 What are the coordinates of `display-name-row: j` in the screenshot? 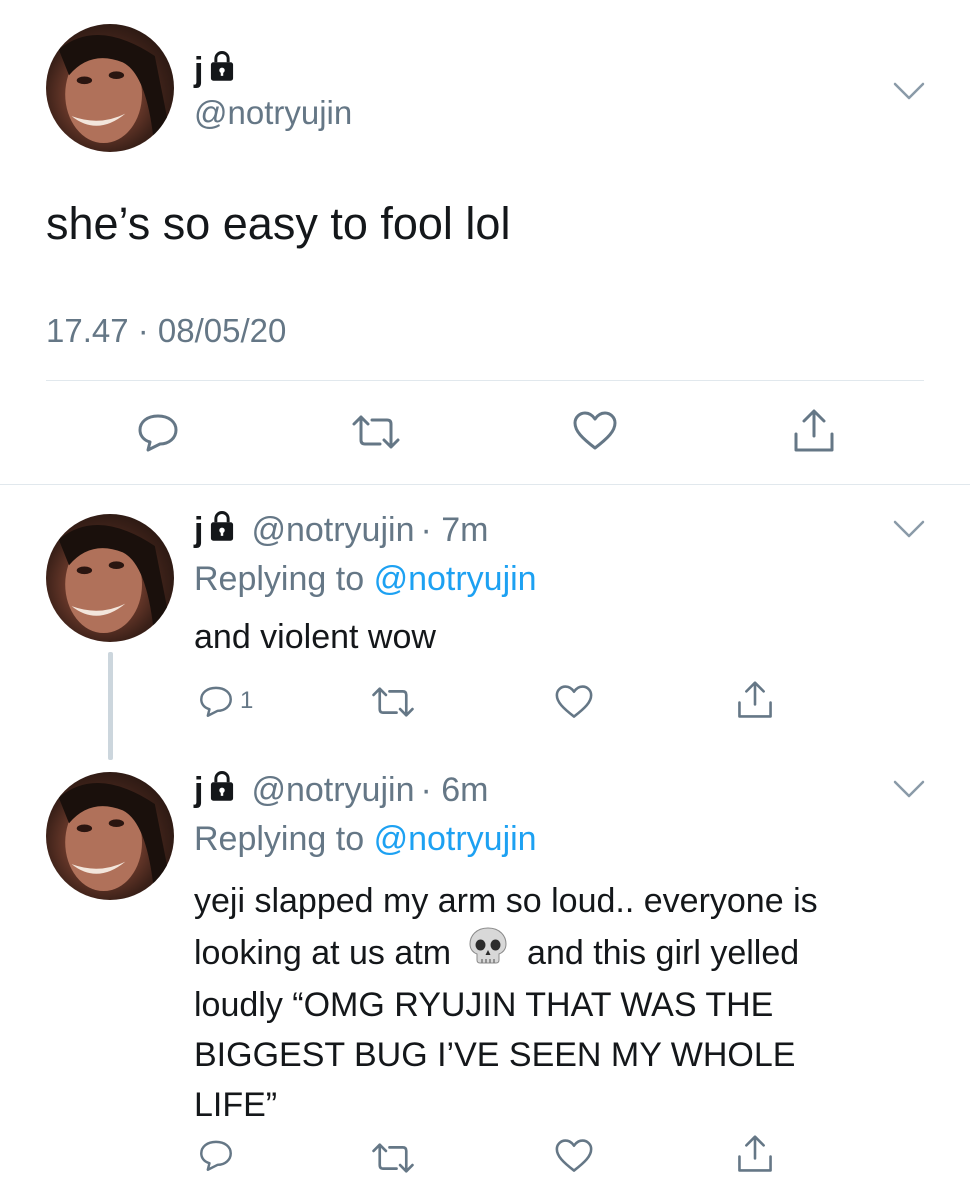 It's located at (215, 70).